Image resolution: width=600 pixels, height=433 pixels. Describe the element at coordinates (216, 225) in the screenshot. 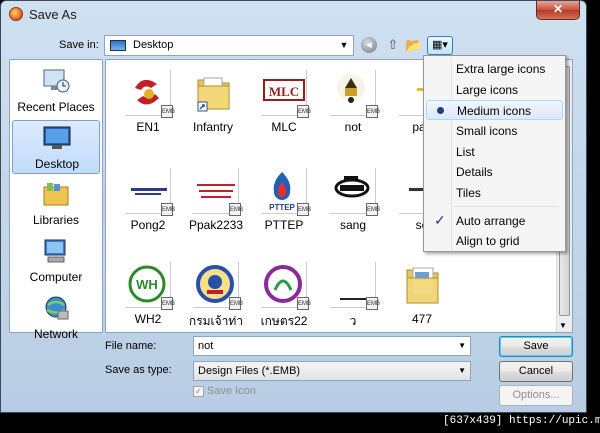

I see `file-name: Ppak2233` at that location.